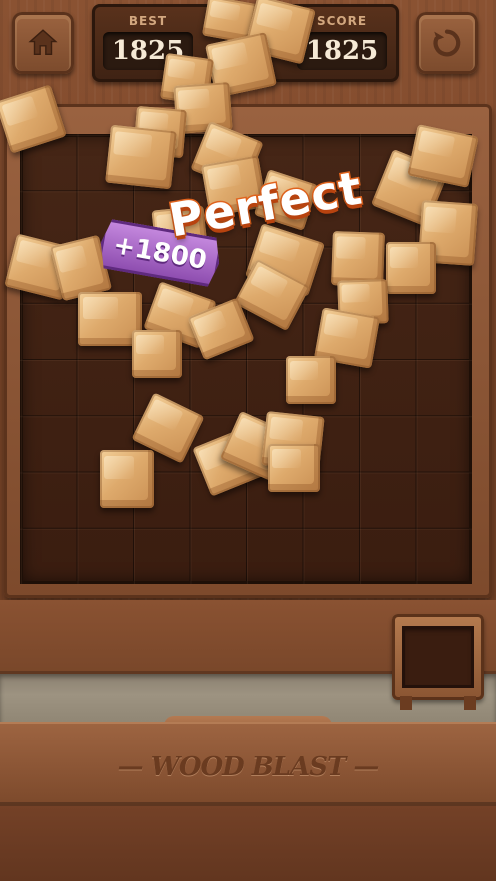  I want to click on game-logo-text: WOOD BLAST, so click(248, 767).